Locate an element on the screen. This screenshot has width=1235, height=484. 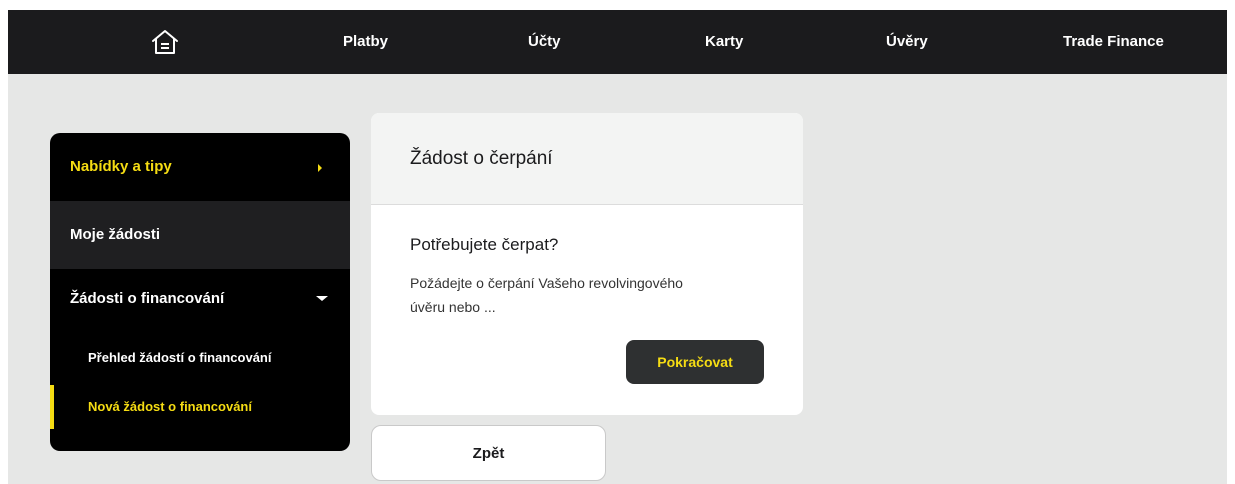
sidebar-subitem-new-request: Nová žádost o financování is located at coordinates (200, 407).